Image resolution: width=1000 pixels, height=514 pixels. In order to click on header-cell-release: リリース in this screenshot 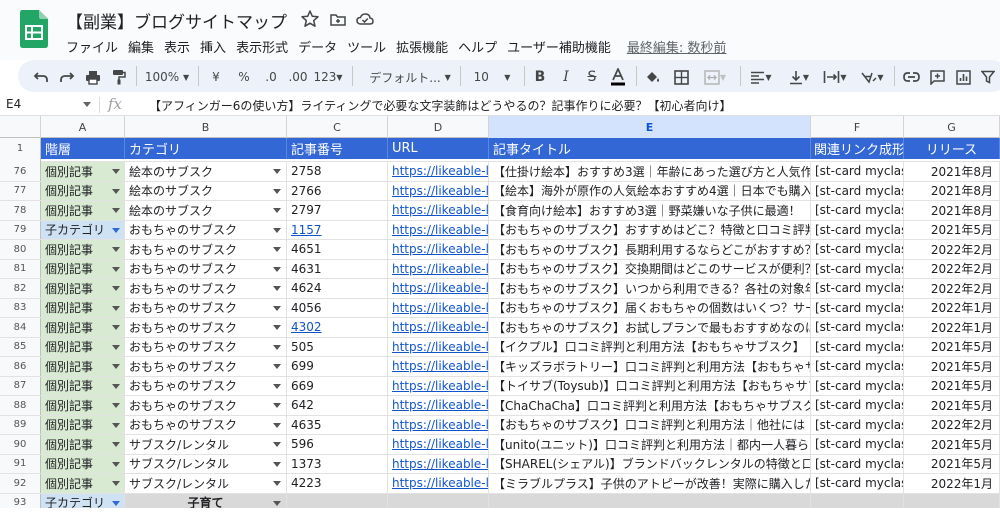, I will do `click(952, 148)`.